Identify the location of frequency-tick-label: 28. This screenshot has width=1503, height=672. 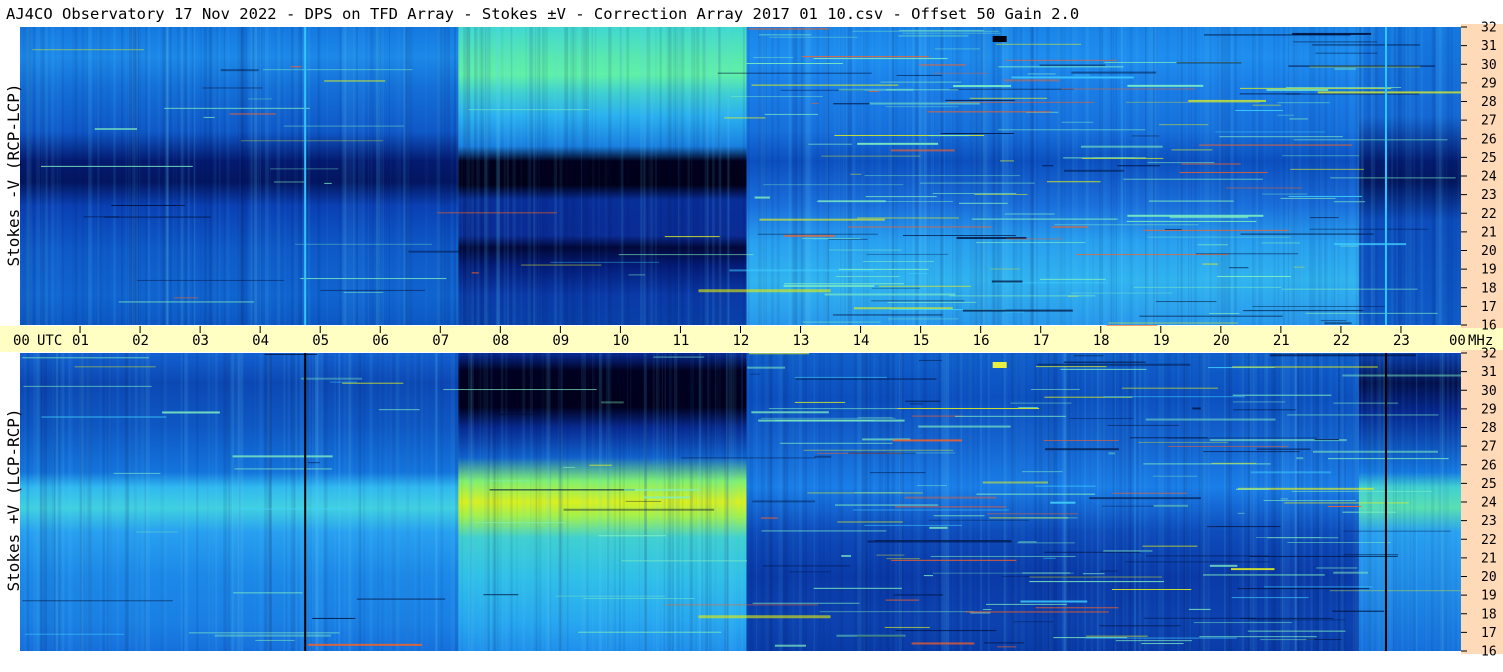
(1489, 102).